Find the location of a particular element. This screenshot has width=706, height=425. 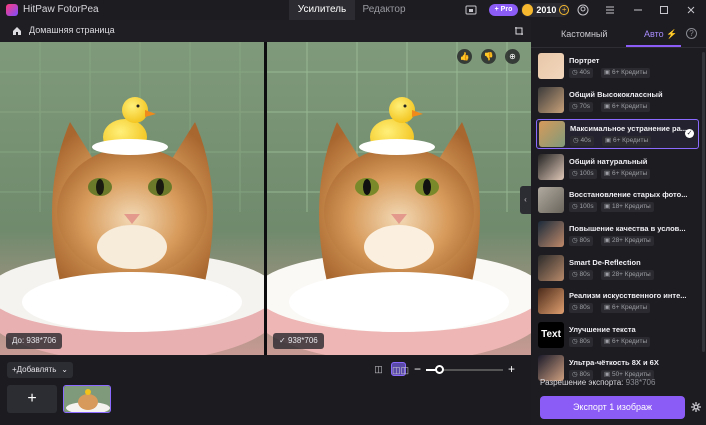

minimize-icon is located at coordinates (638, 10).